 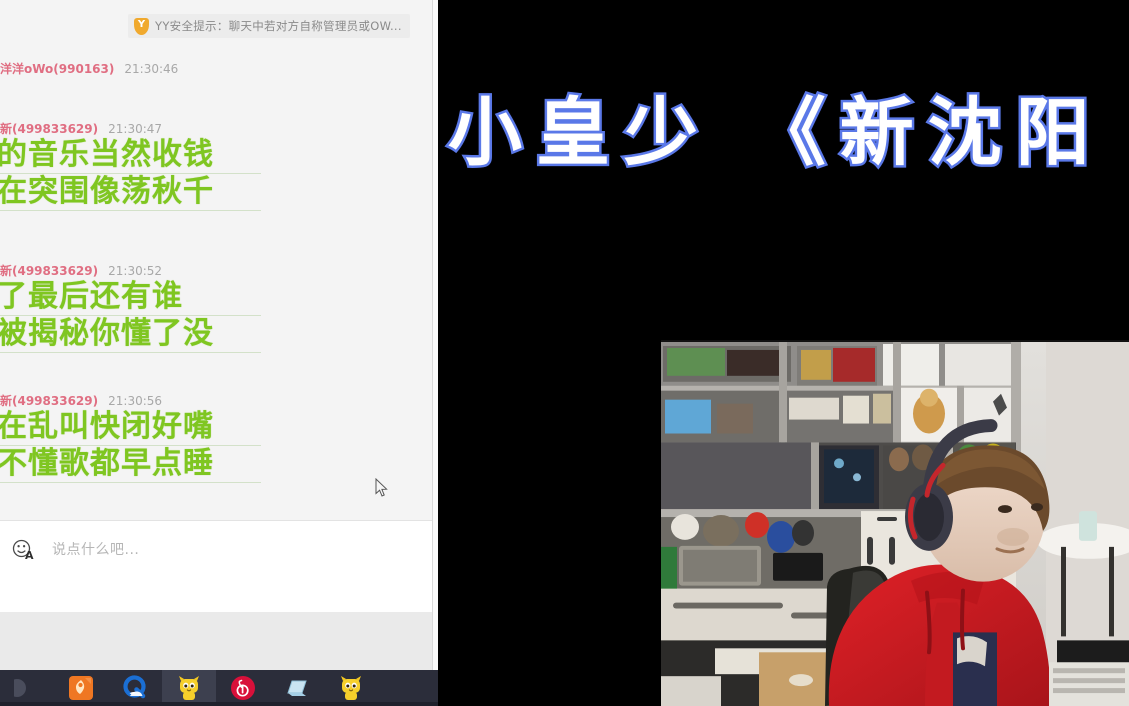 What do you see at coordinates (130, 334) in the screenshot?
I see `message-text-line: 案被揭秘你懂了没` at bounding box center [130, 334].